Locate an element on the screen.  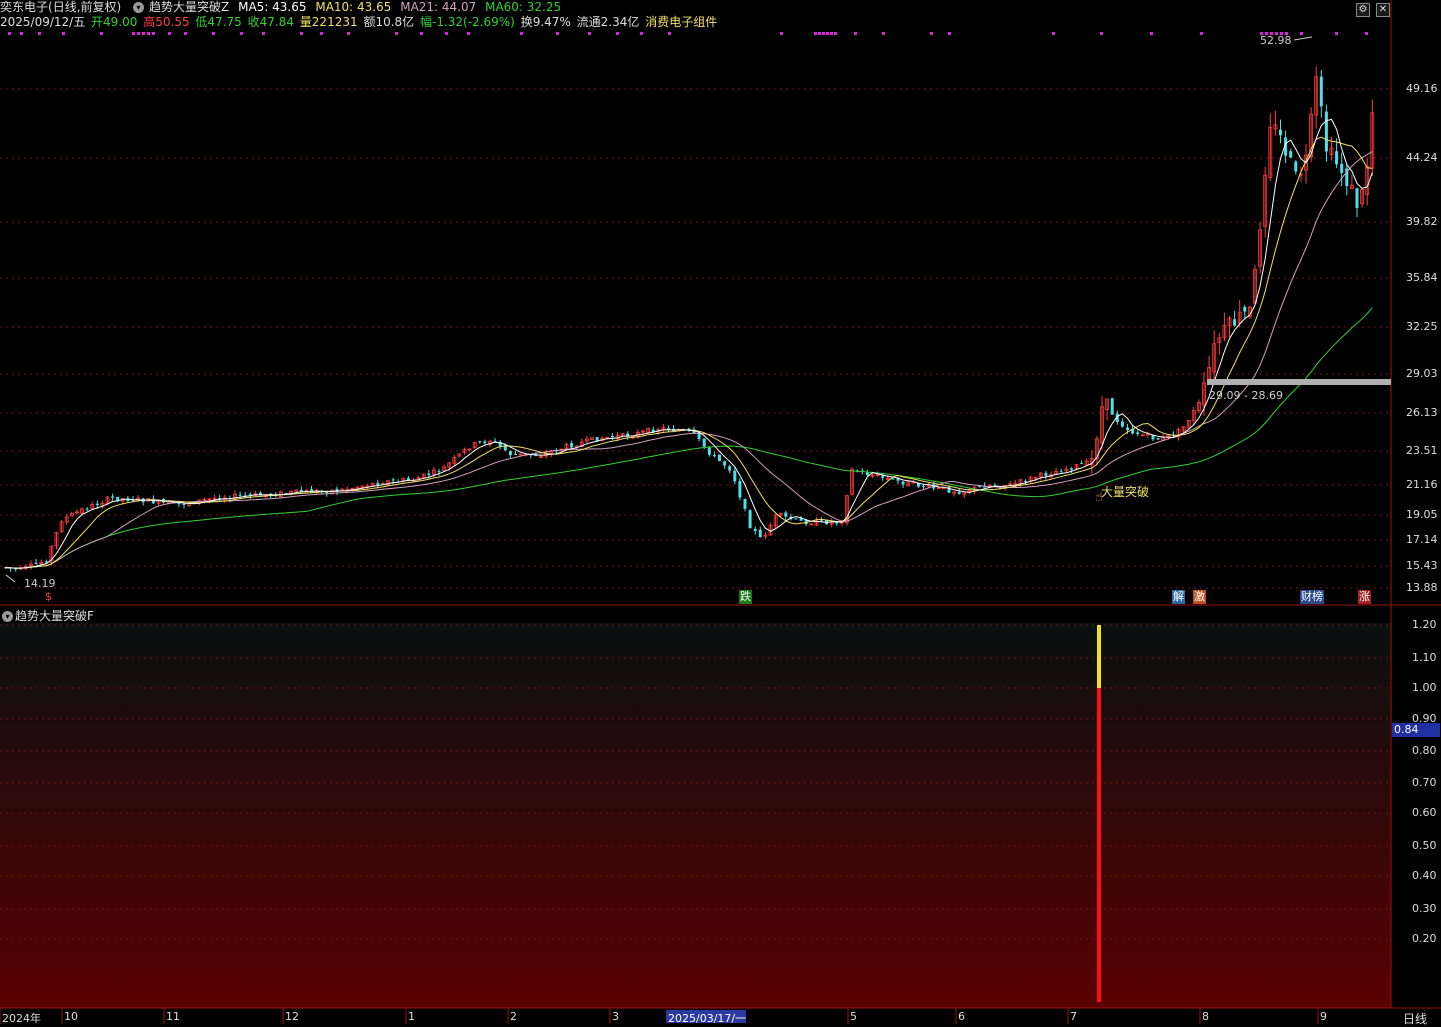
signal-stimulate: 激 is located at coordinates (1199, 597).